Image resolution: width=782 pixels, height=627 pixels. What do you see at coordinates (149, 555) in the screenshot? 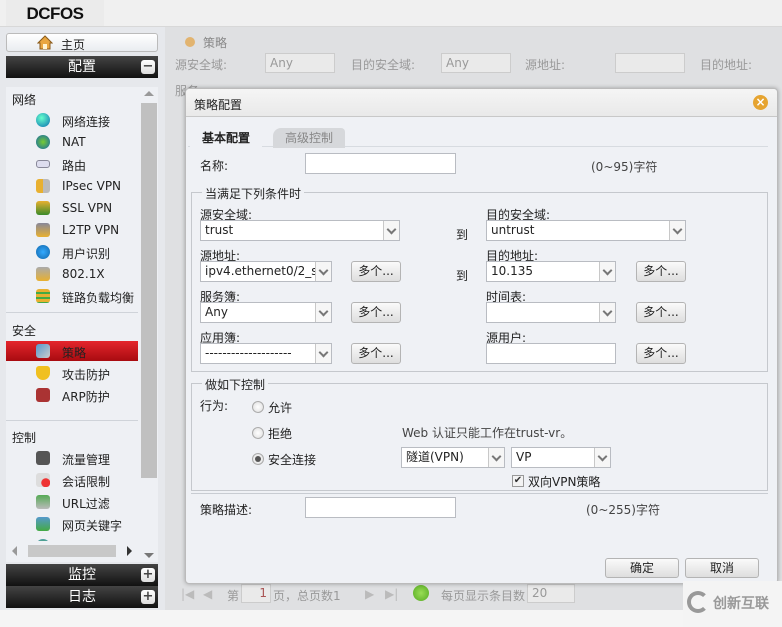
I see `scroll-down-icon` at bounding box center [149, 555].